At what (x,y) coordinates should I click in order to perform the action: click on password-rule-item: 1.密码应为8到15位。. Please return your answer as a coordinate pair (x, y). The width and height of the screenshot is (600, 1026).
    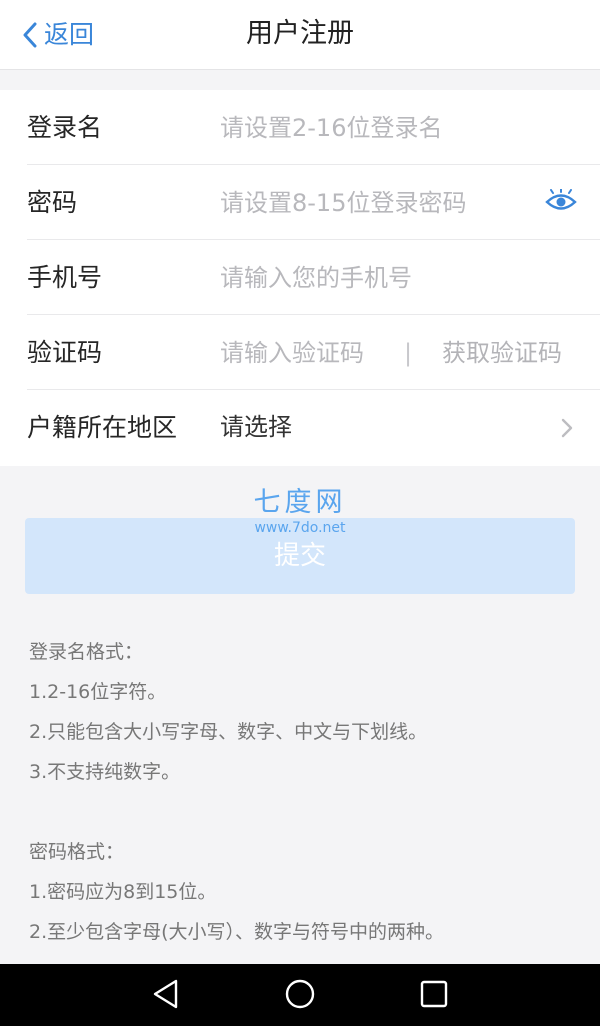
    Looking at the image, I should click on (123, 892).